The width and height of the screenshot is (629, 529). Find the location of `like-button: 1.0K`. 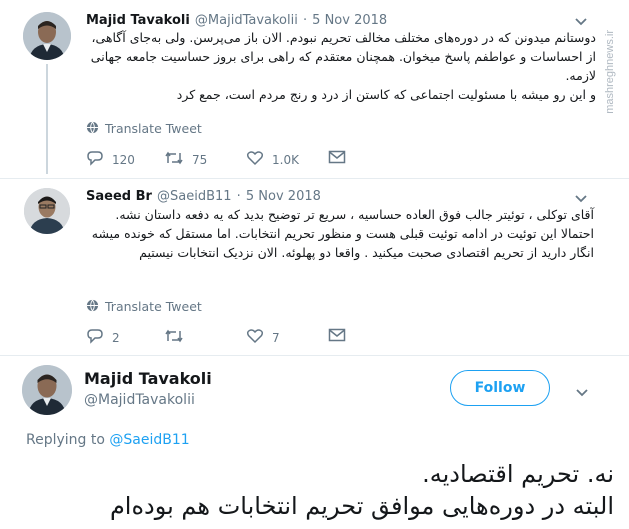

like-button: 1.0K is located at coordinates (272, 159).